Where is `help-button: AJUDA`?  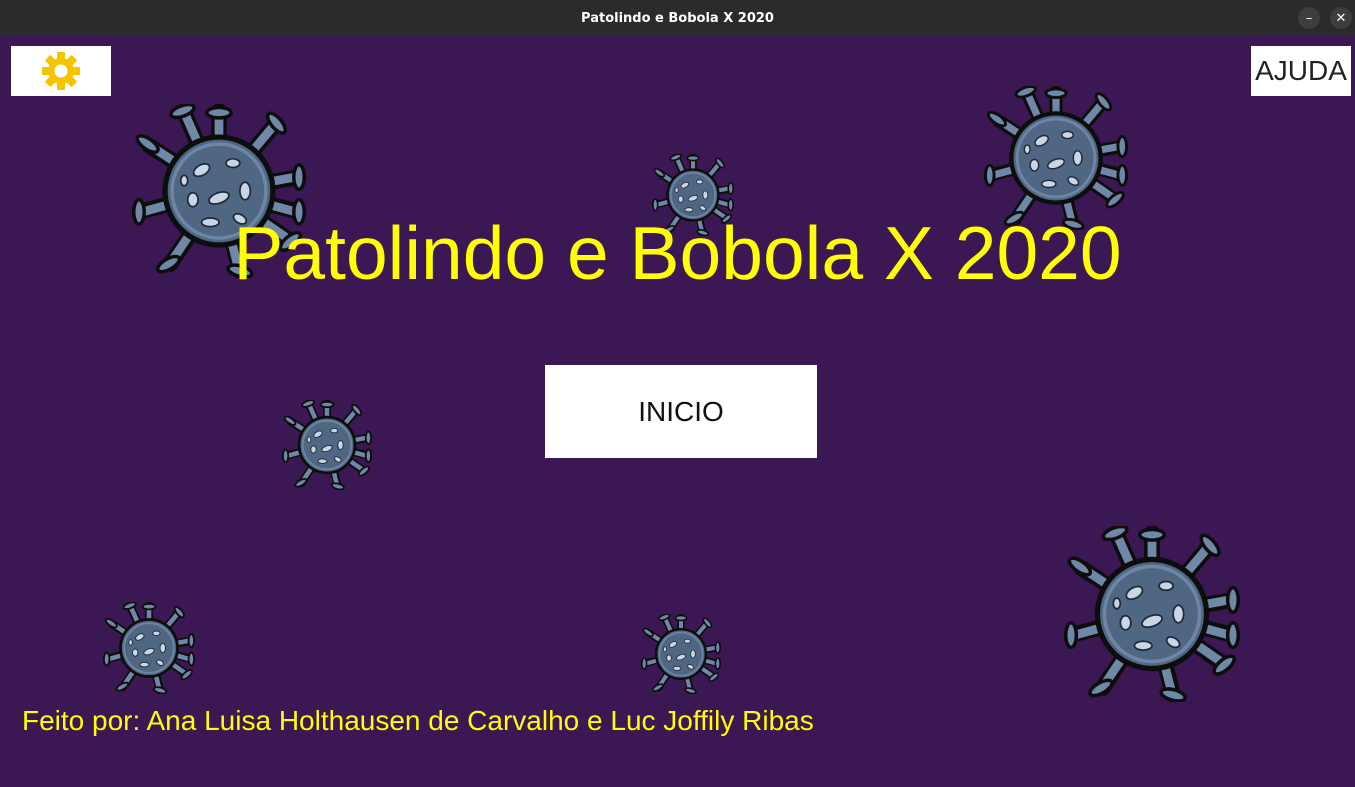
help-button: AJUDA is located at coordinates (1301, 71).